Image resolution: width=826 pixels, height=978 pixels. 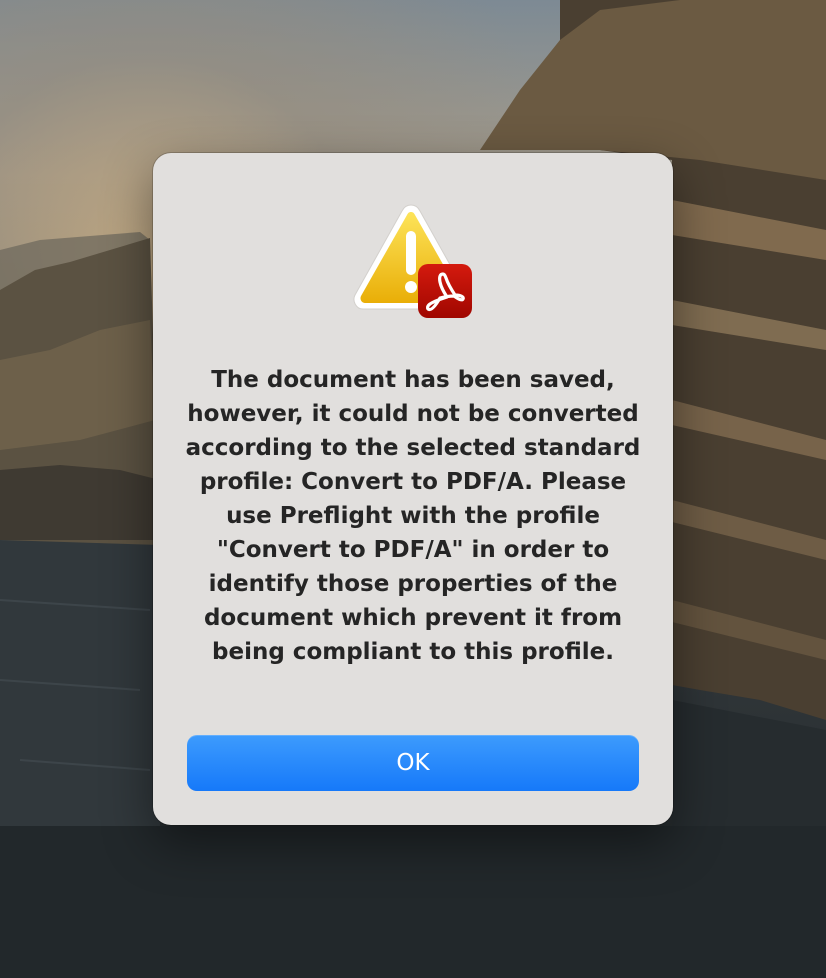 I want to click on acrobat-badge-icon, so click(x=445, y=291).